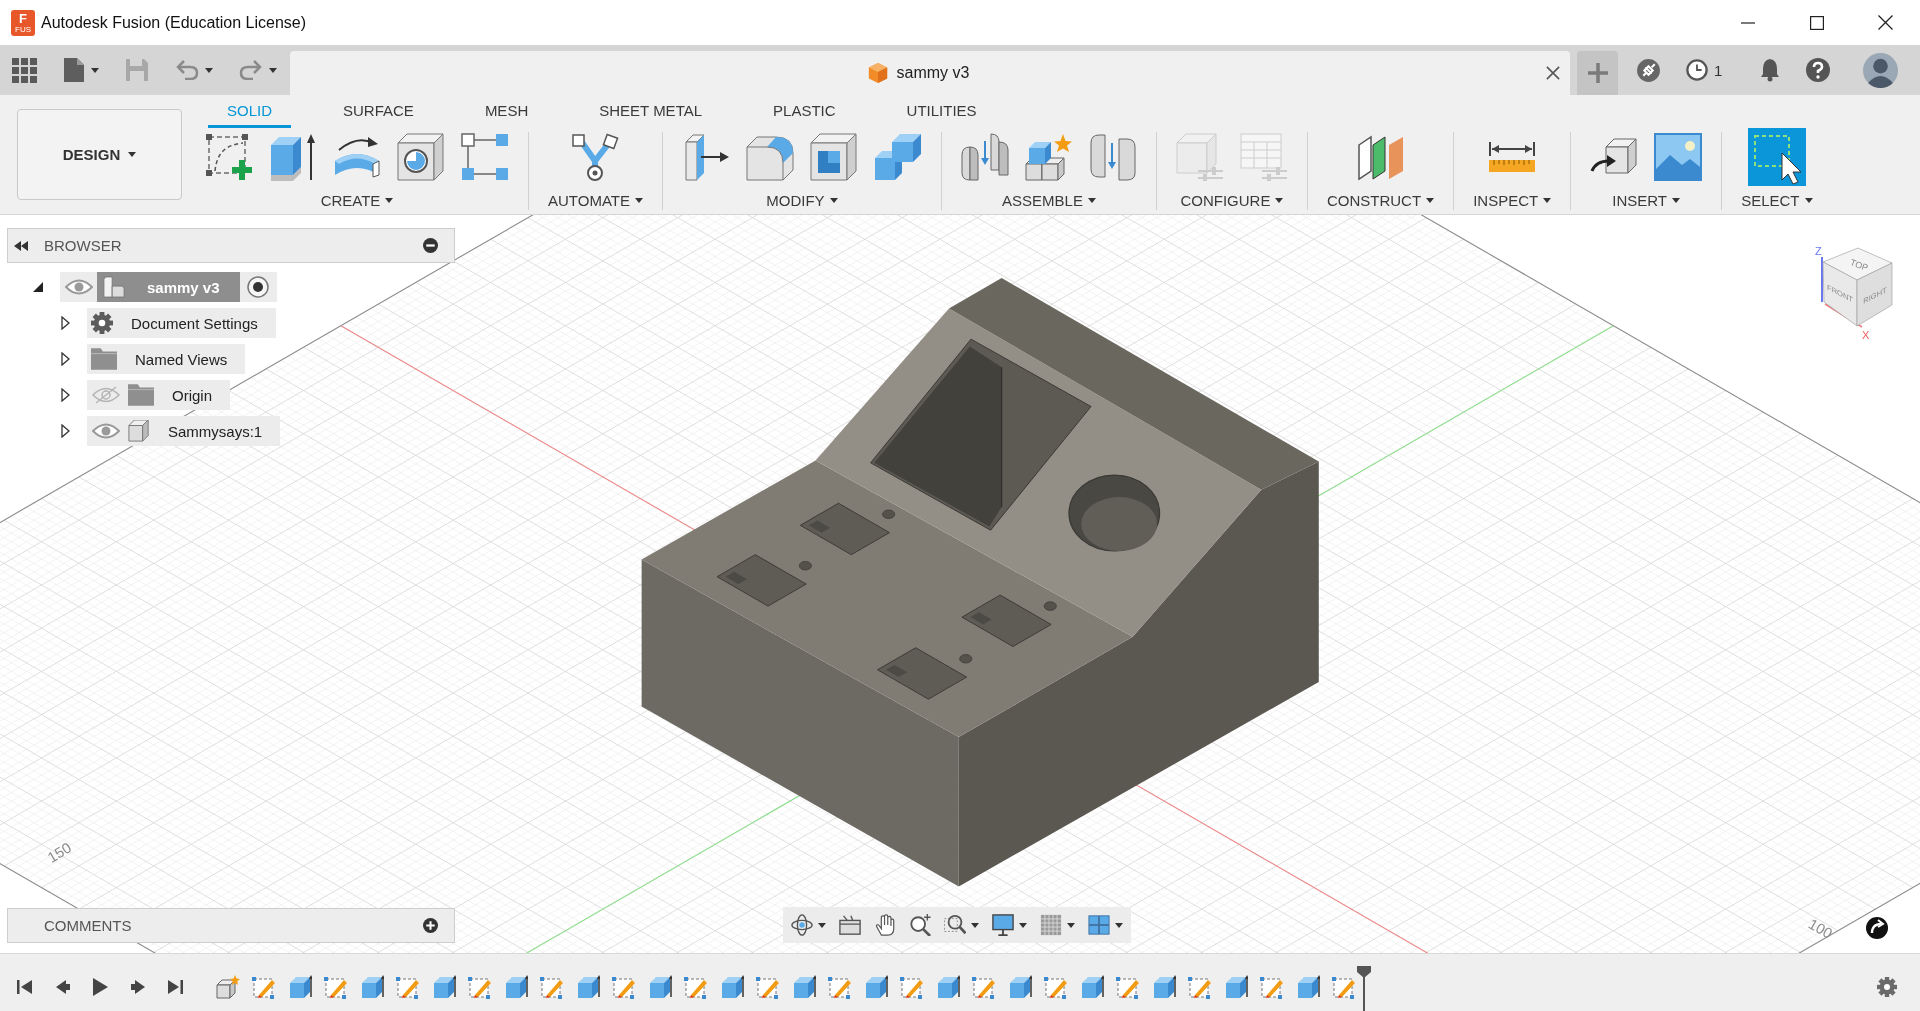  I want to click on job-status-button: 1, so click(1704, 70).